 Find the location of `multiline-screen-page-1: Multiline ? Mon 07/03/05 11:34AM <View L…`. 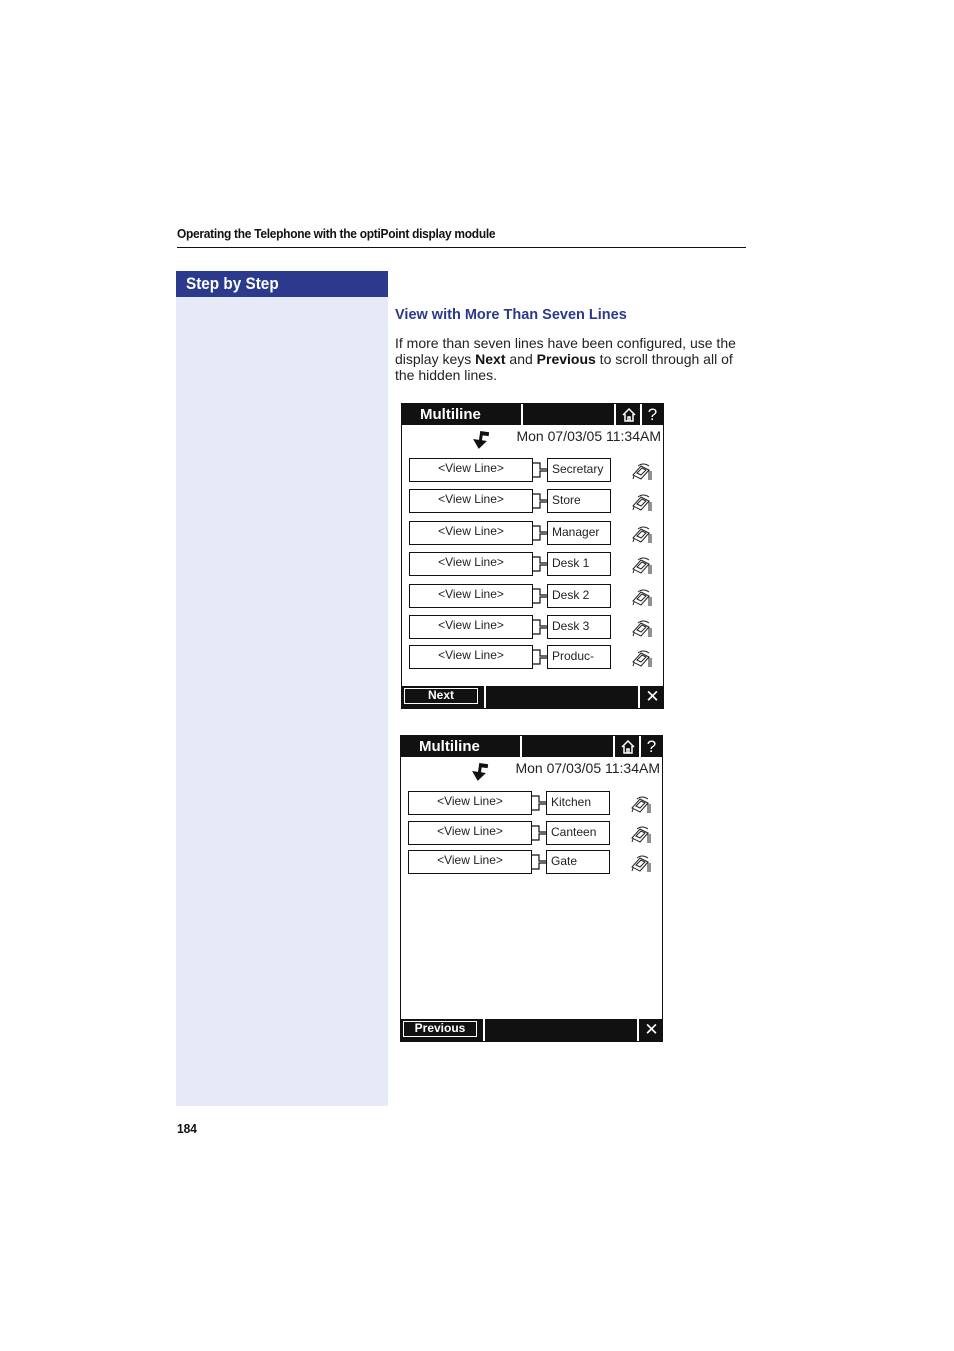

multiline-screen-page-1: Multiline ? Mon 07/03/05 11:34AM <View L… is located at coordinates (532, 556).